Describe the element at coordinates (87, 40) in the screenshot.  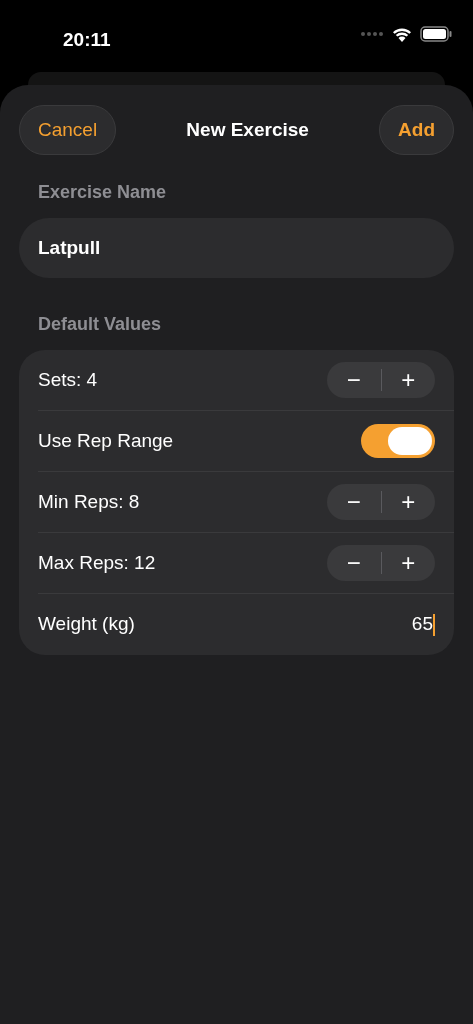
I see `status-time: 20:11` at that location.